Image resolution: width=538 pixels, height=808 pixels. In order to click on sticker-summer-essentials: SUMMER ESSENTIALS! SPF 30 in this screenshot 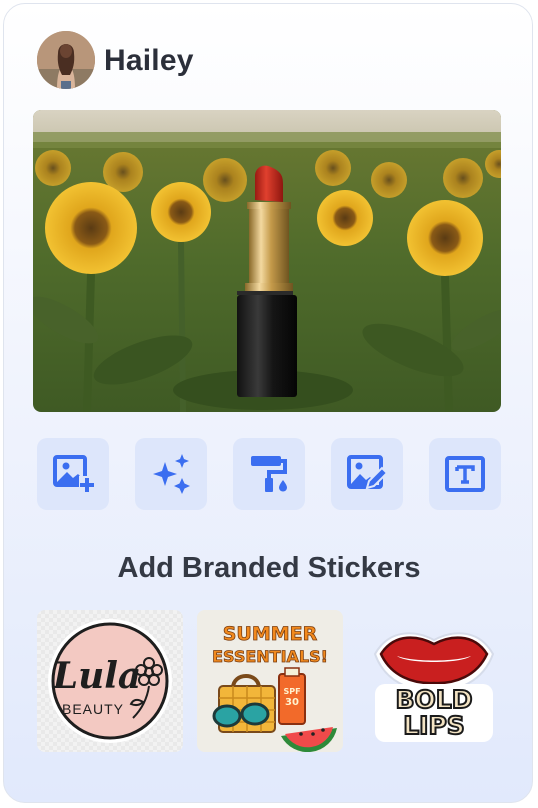, I will do `click(270, 681)`.